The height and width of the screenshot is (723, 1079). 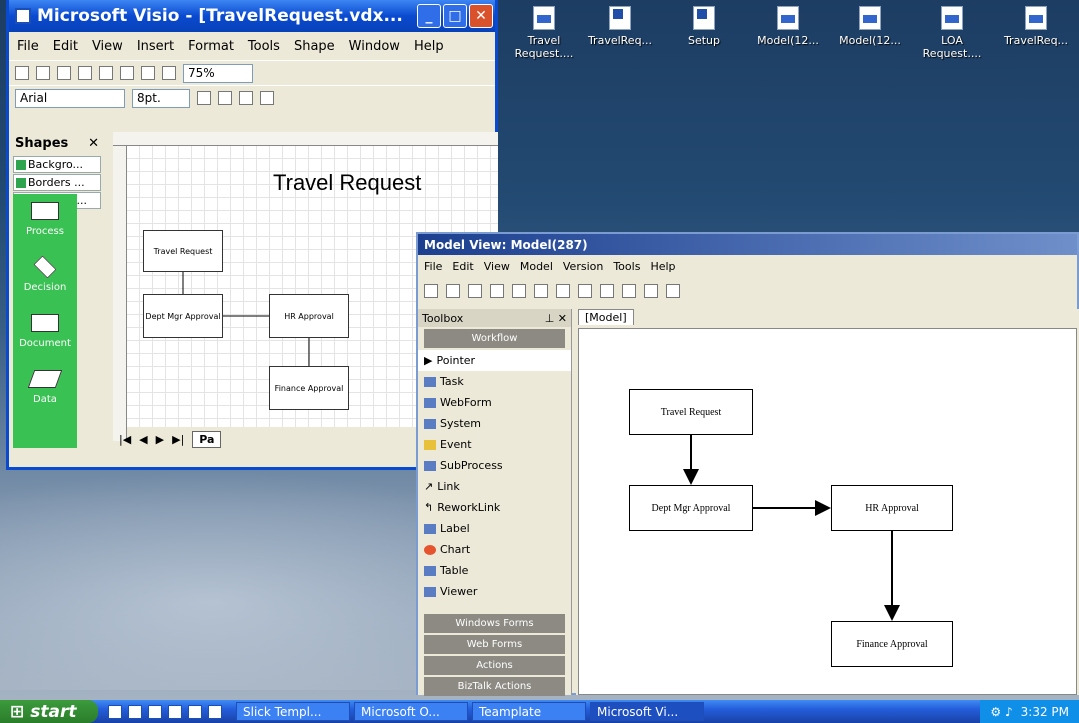 What do you see at coordinates (175, 711) in the screenshot?
I see `excel-icon` at bounding box center [175, 711].